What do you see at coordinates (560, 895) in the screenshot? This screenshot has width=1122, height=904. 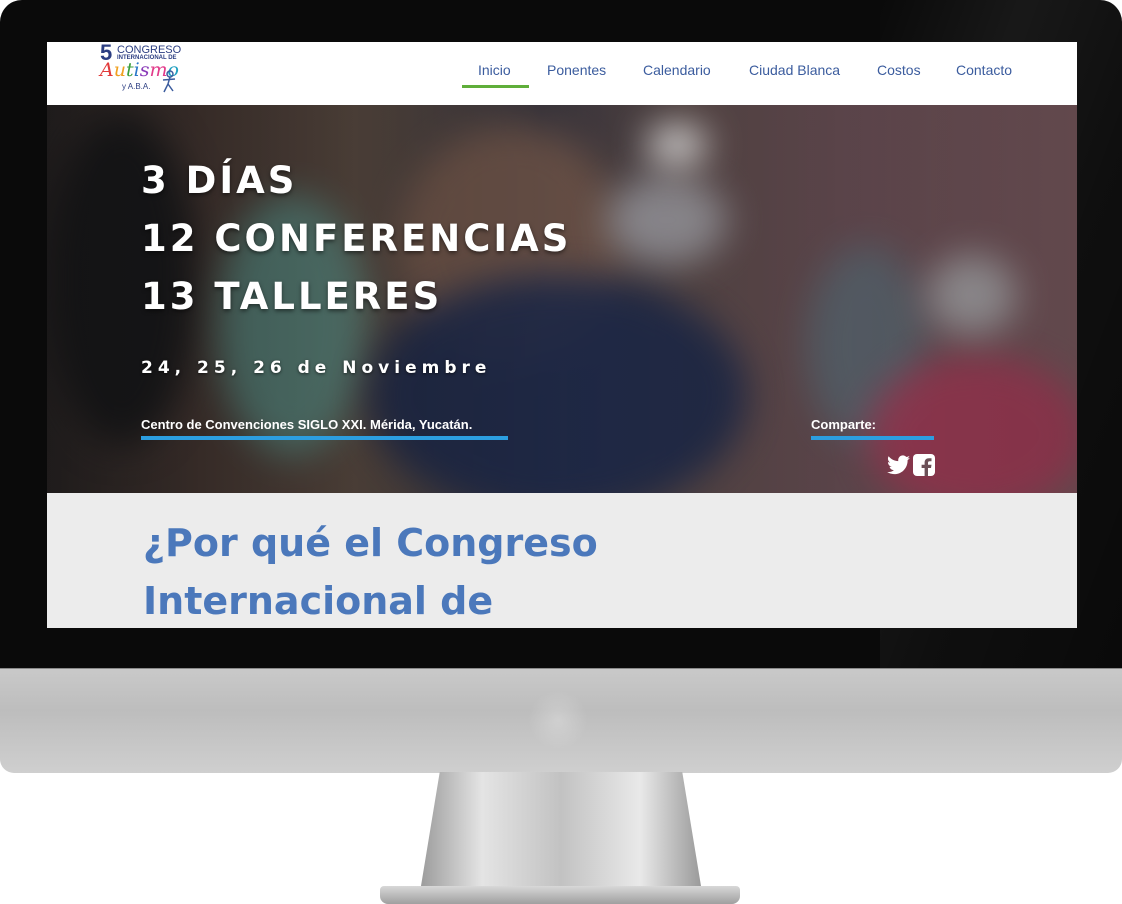 I see `monitor-stand-base` at bounding box center [560, 895].